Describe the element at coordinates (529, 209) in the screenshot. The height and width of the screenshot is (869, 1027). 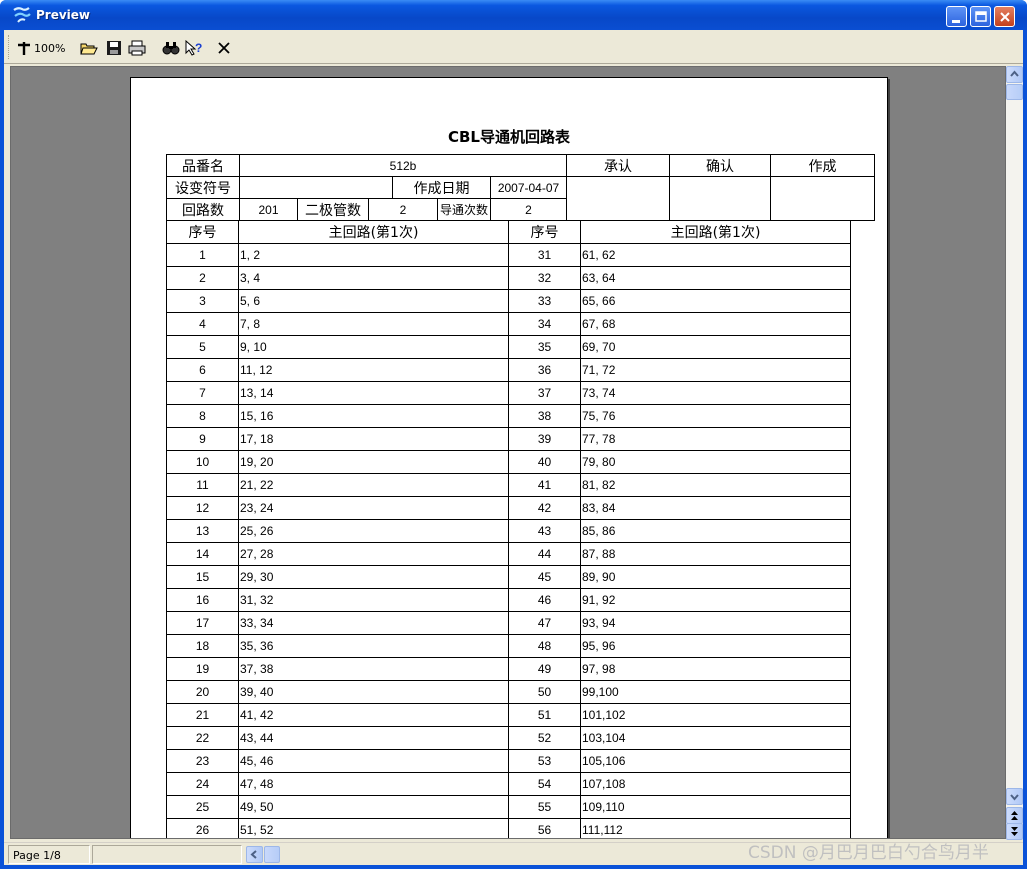
I see `conduction-value: 2` at that location.